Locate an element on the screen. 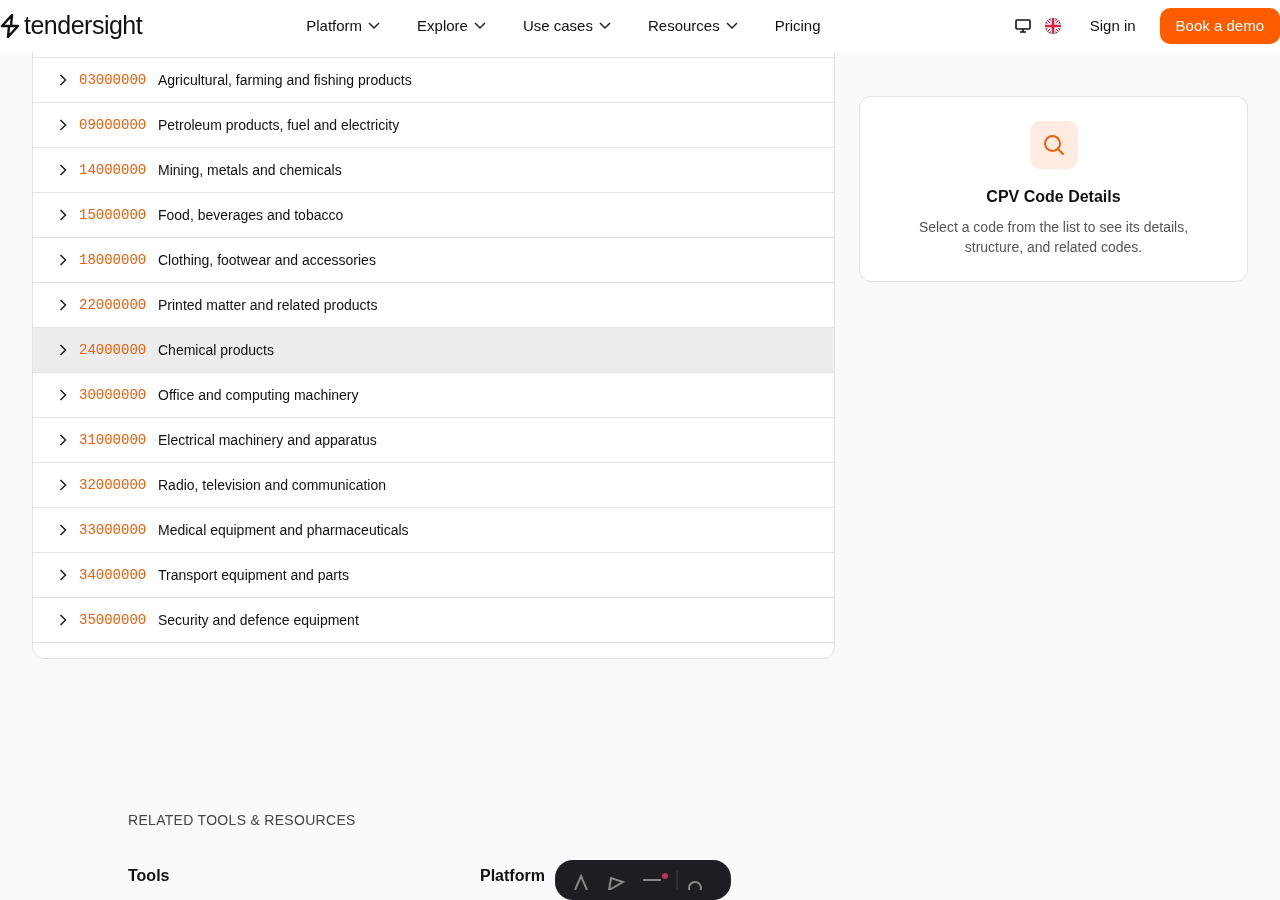  nav-link: Resources is located at coordinates (692, 26).